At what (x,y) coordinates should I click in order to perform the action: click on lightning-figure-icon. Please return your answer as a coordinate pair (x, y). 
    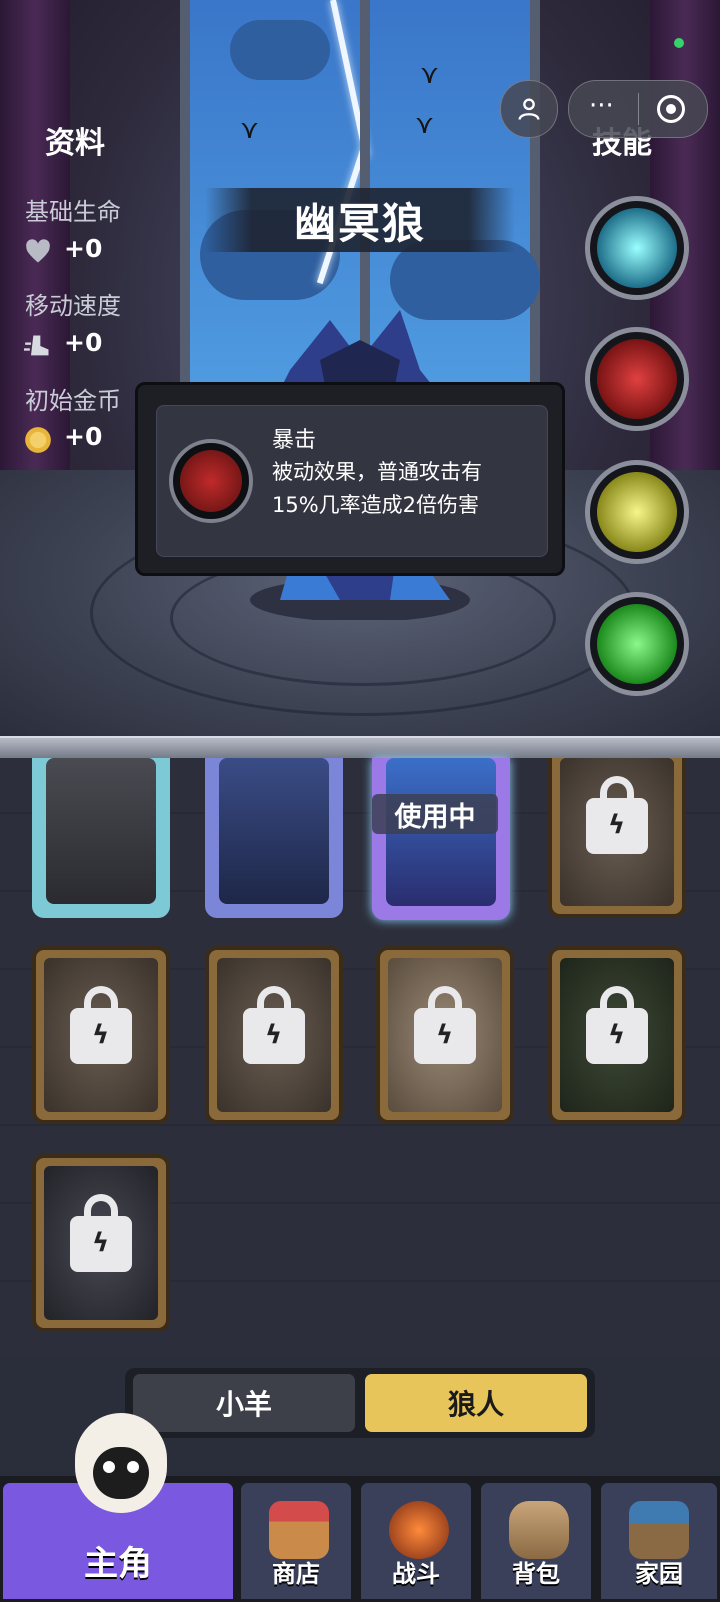
    Looking at the image, I should click on (637, 512).